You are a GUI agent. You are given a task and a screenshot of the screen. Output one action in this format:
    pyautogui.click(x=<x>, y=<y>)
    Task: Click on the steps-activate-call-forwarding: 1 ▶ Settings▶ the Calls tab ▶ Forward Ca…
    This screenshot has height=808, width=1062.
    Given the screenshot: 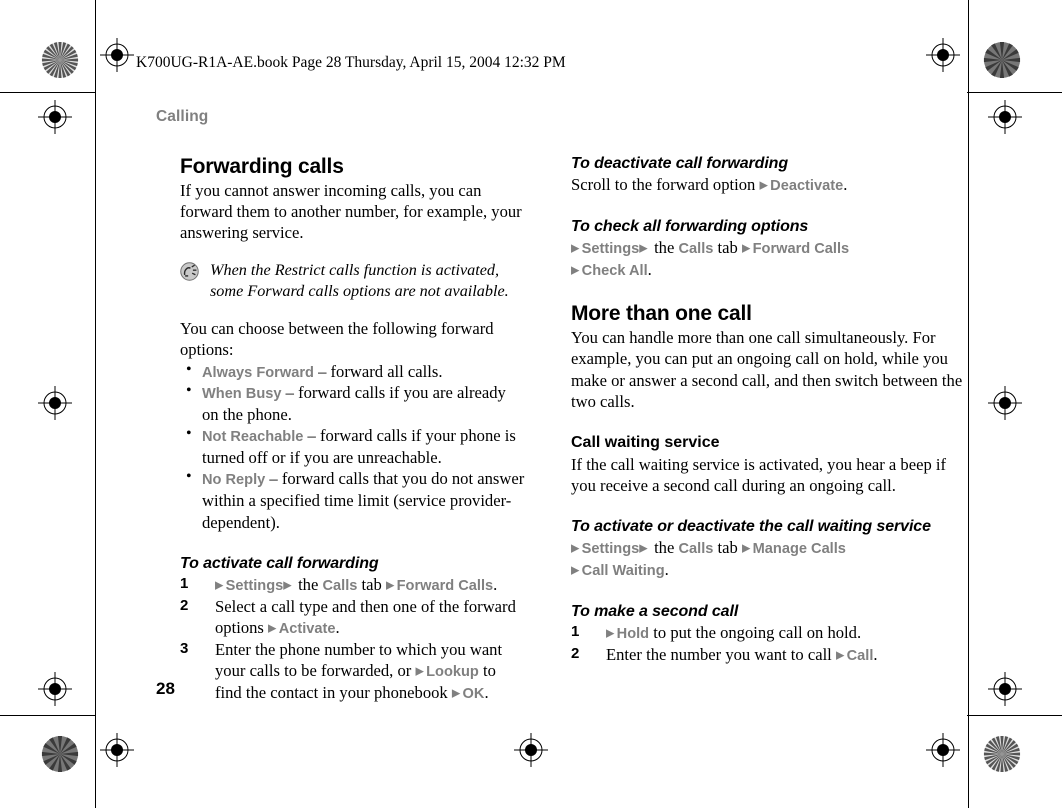 What is the action you would take?
    pyautogui.click(x=352, y=639)
    